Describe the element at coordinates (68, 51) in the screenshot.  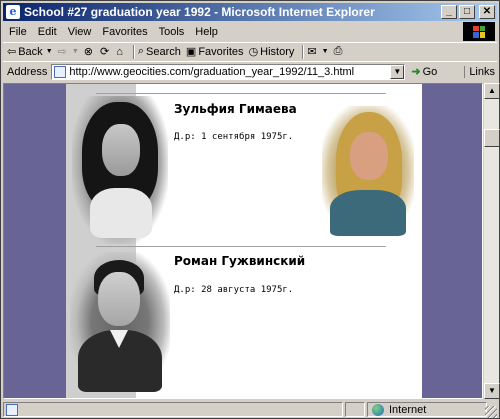
I see `forward-button: ⇨ ▼` at that location.